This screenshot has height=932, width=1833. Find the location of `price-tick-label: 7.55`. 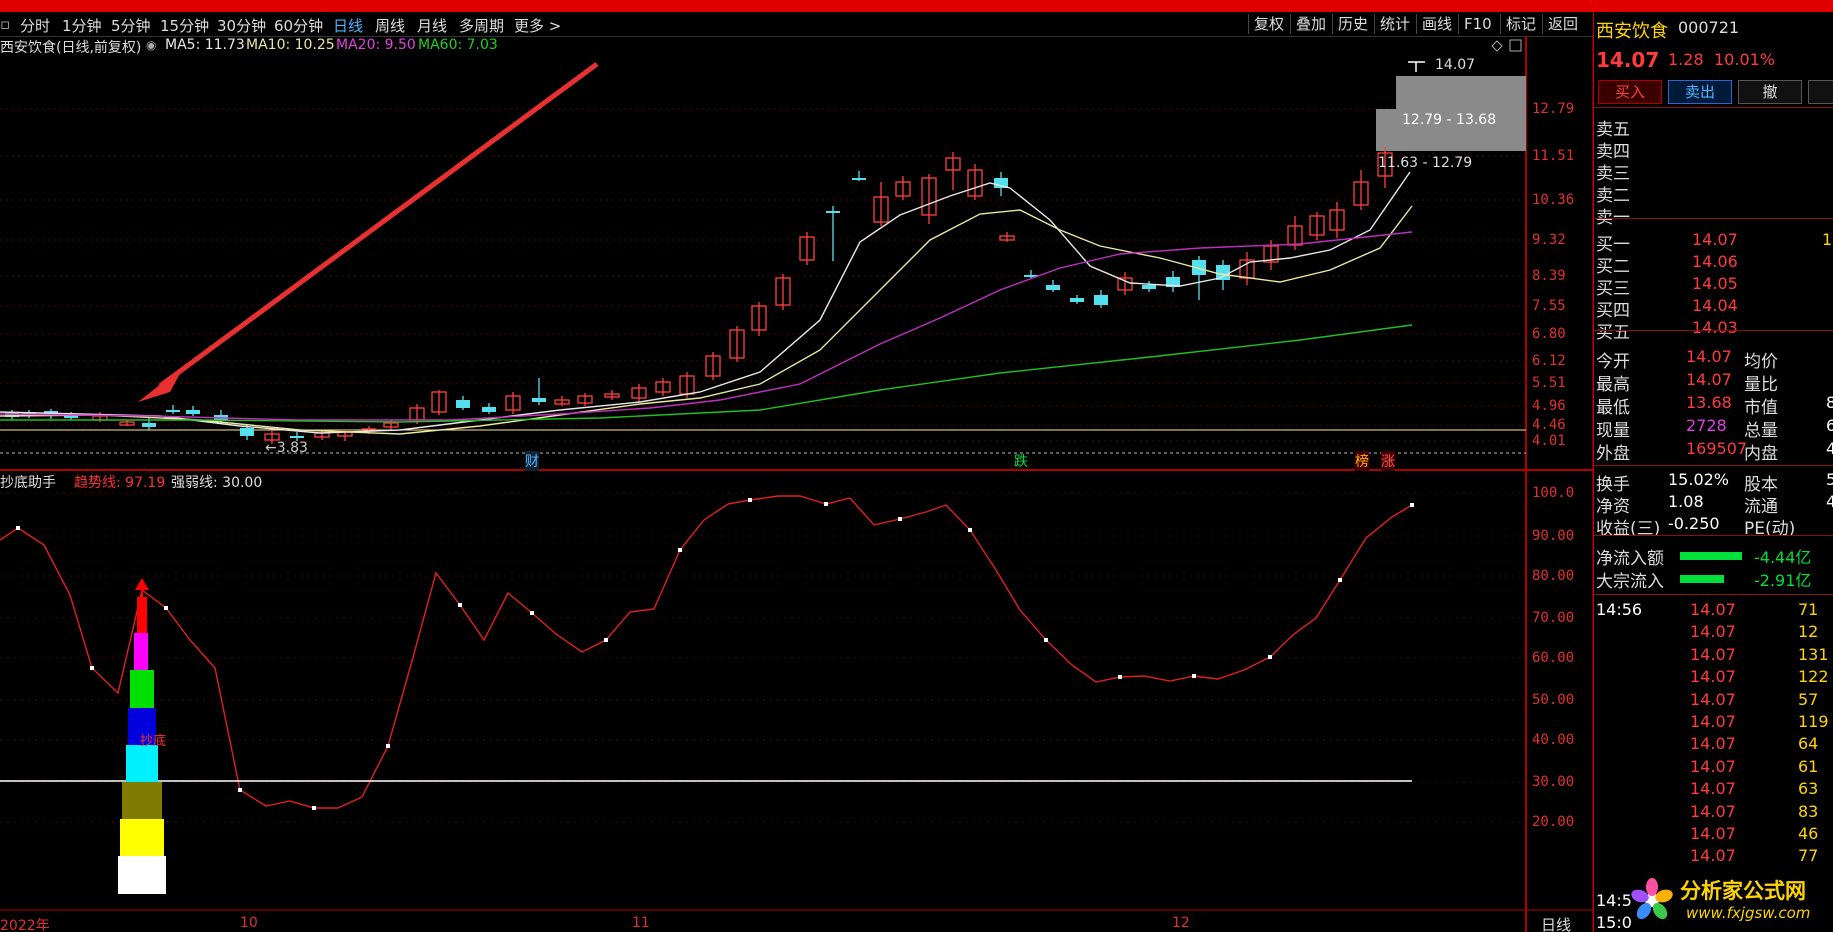

price-tick-label: 7.55 is located at coordinates (1549, 306).